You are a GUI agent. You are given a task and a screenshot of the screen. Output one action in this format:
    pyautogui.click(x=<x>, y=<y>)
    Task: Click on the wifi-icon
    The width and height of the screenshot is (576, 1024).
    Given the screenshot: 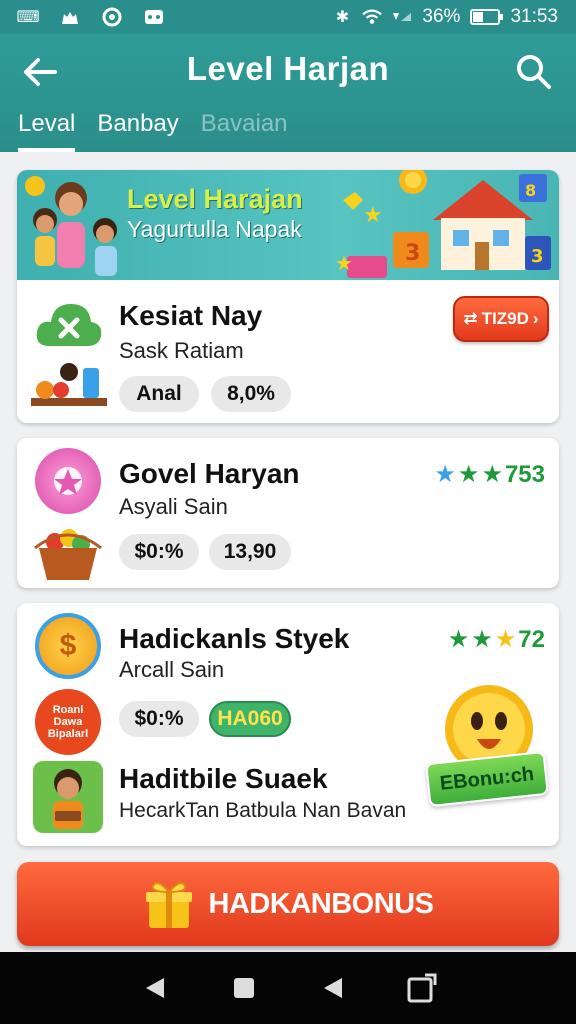 What is the action you would take?
    pyautogui.click(x=372, y=17)
    